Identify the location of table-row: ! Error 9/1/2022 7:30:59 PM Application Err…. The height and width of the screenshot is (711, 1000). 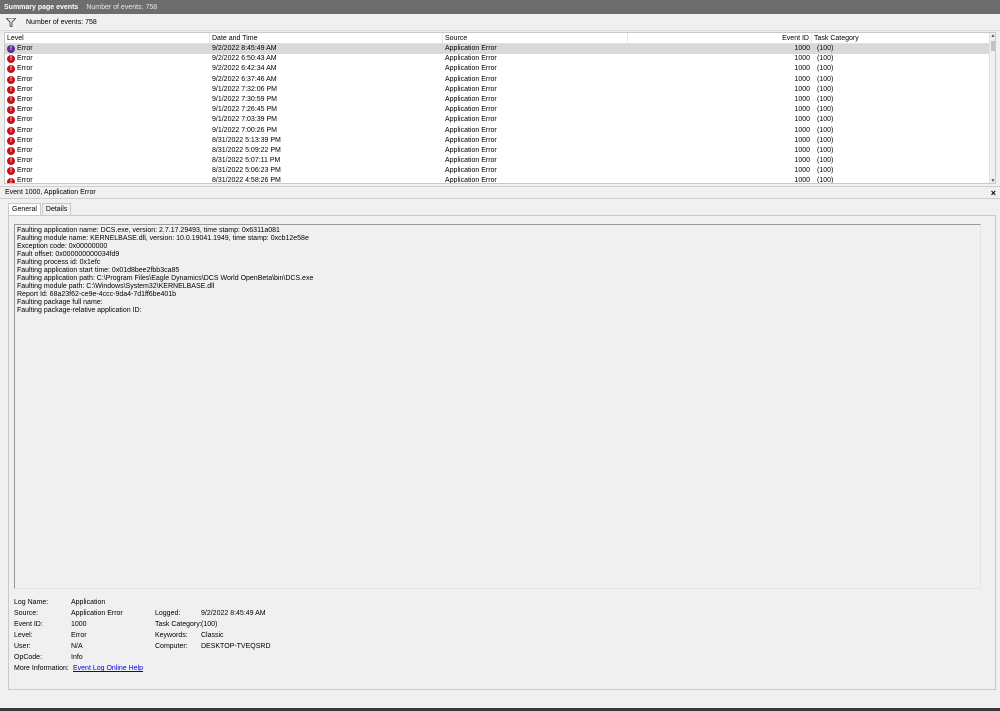
(499, 100).